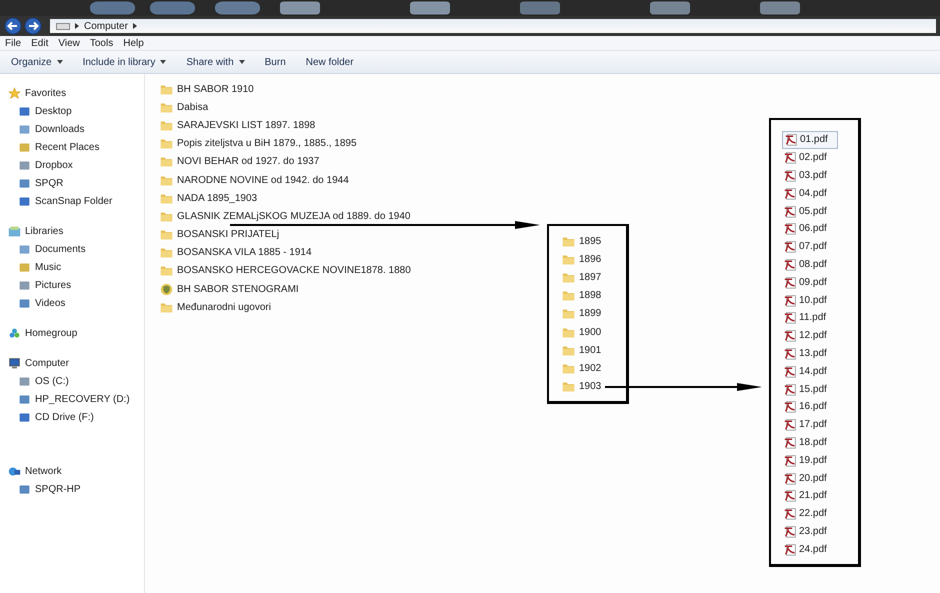 Image resolution: width=940 pixels, height=593 pixels. What do you see at coordinates (809, 282) in the screenshot?
I see `pdf-entry: 09.pdf` at bounding box center [809, 282].